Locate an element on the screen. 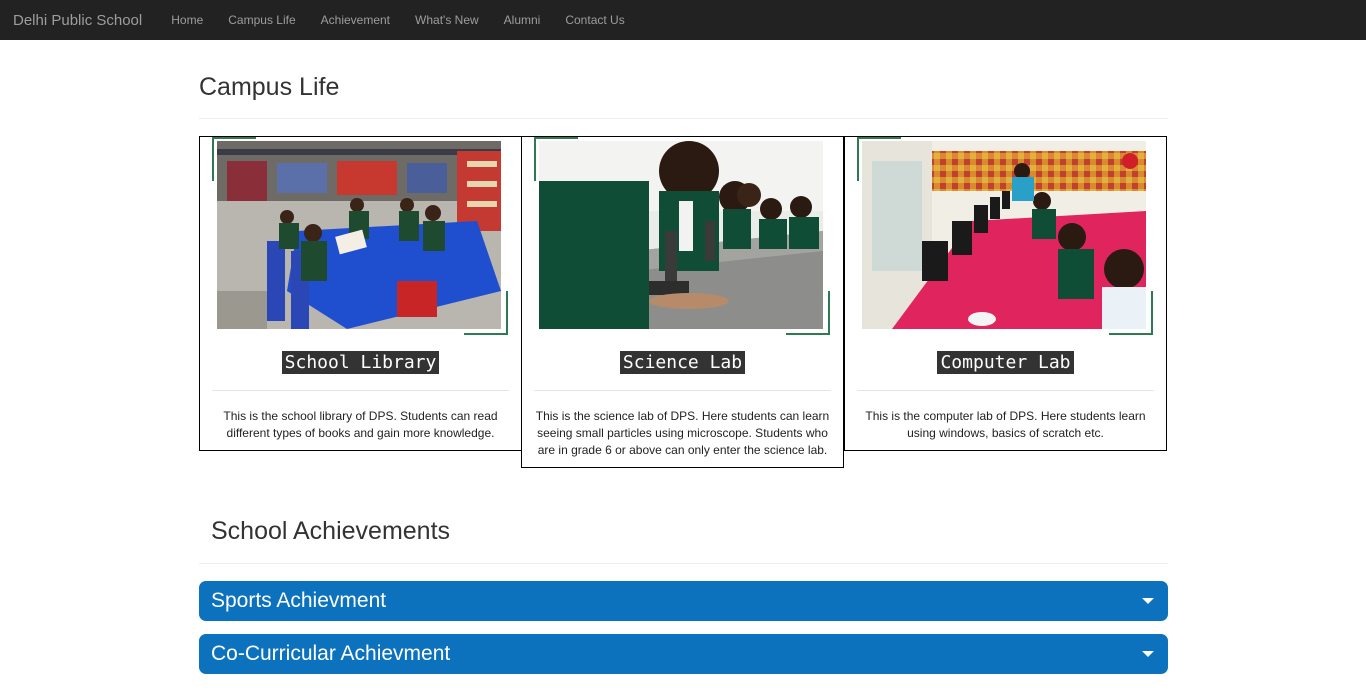 The width and height of the screenshot is (1366, 700). achievements-divider is located at coordinates (683, 563).